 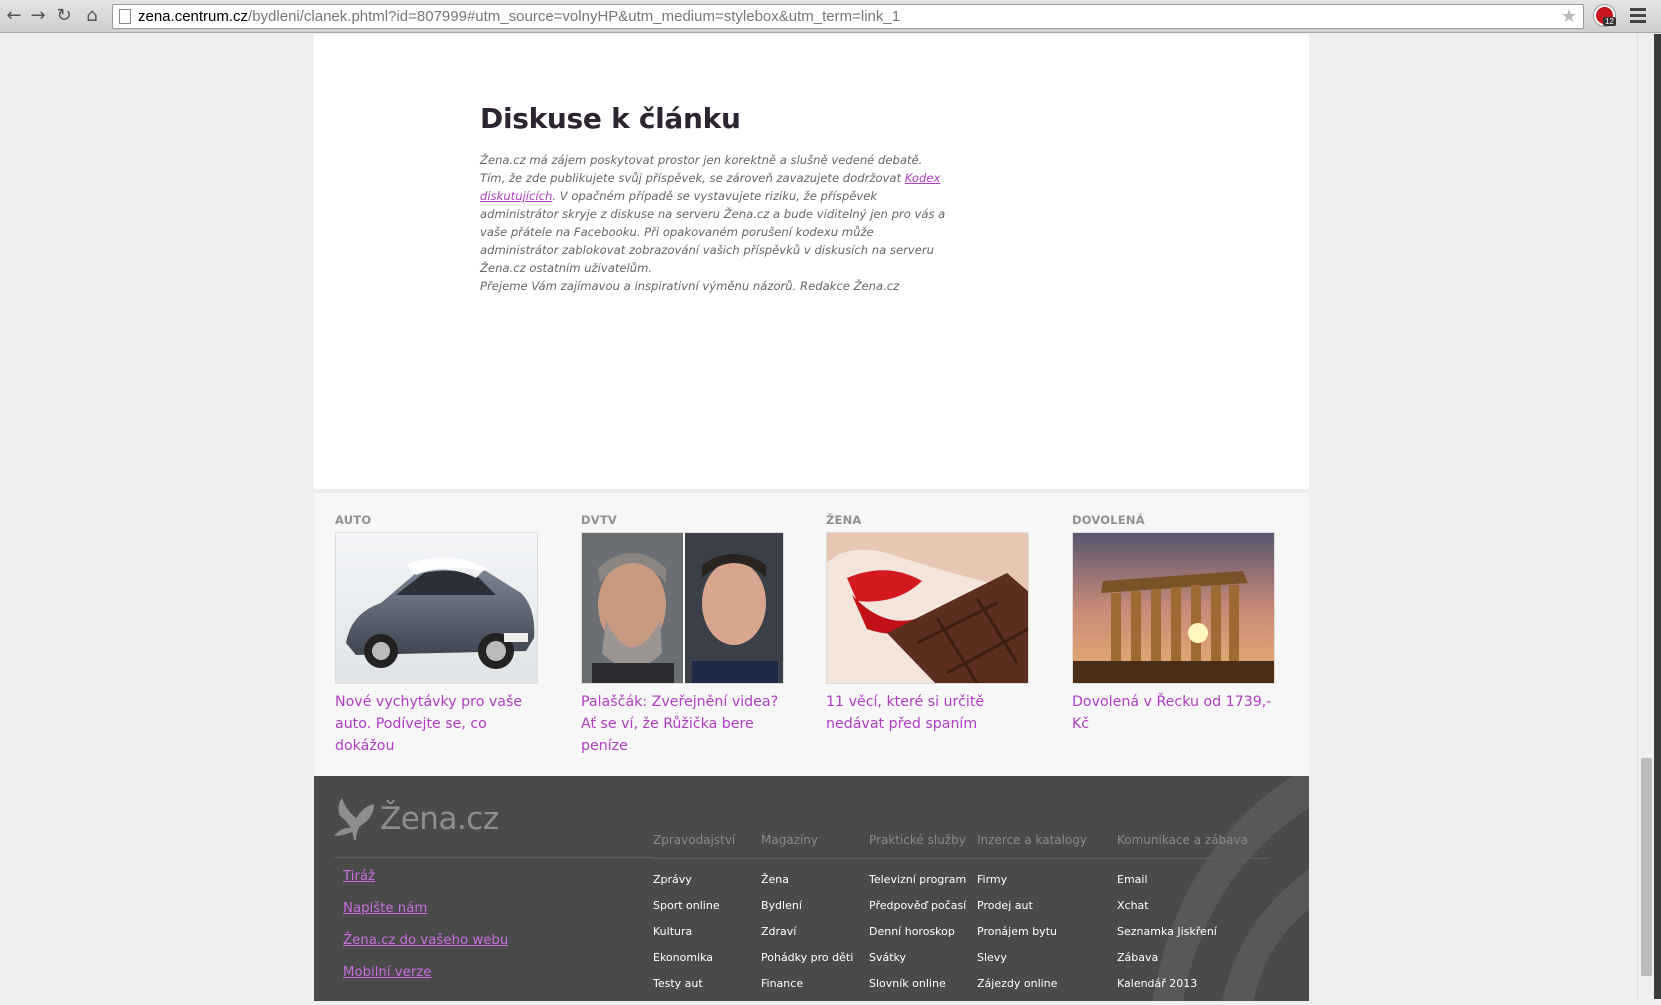 What do you see at coordinates (812, 932) in the screenshot?
I see `footer-column-link: Zdraví` at bounding box center [812, 932].